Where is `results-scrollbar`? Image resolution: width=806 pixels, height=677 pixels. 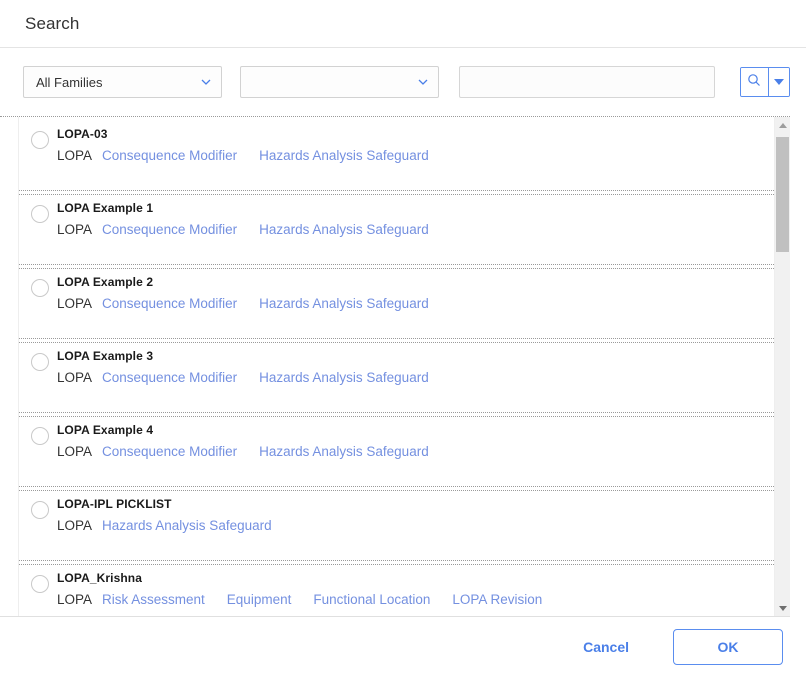 results-scrollbar is located at coordinates (782, 366).